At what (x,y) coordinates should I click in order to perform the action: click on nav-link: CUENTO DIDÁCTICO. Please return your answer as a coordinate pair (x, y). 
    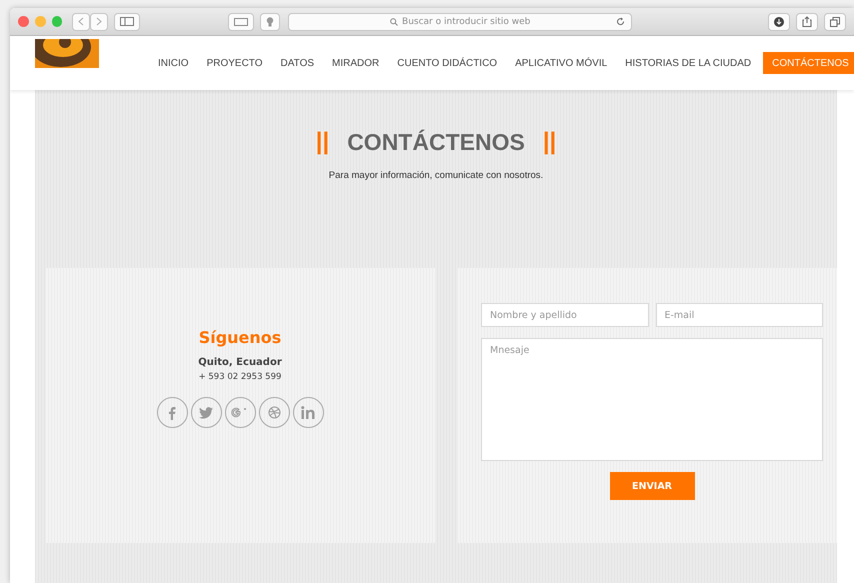
    Looking at the image, I should click on (447, 63).